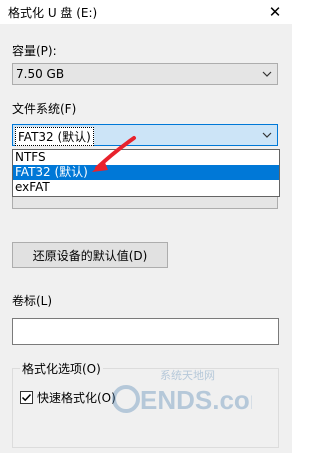 This screenshot has width=320, height=453. I want to click on close-button: ✕, so click(275, 12).